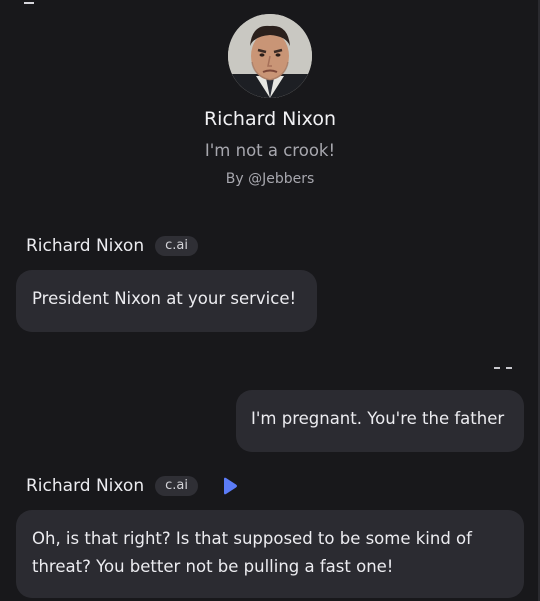 This screenshot has width=540, height=601. What do you see at coordinates (270, 179) in the screenshot?
I see `character-author: By @Jebbers` at bounding box center [270, 179].